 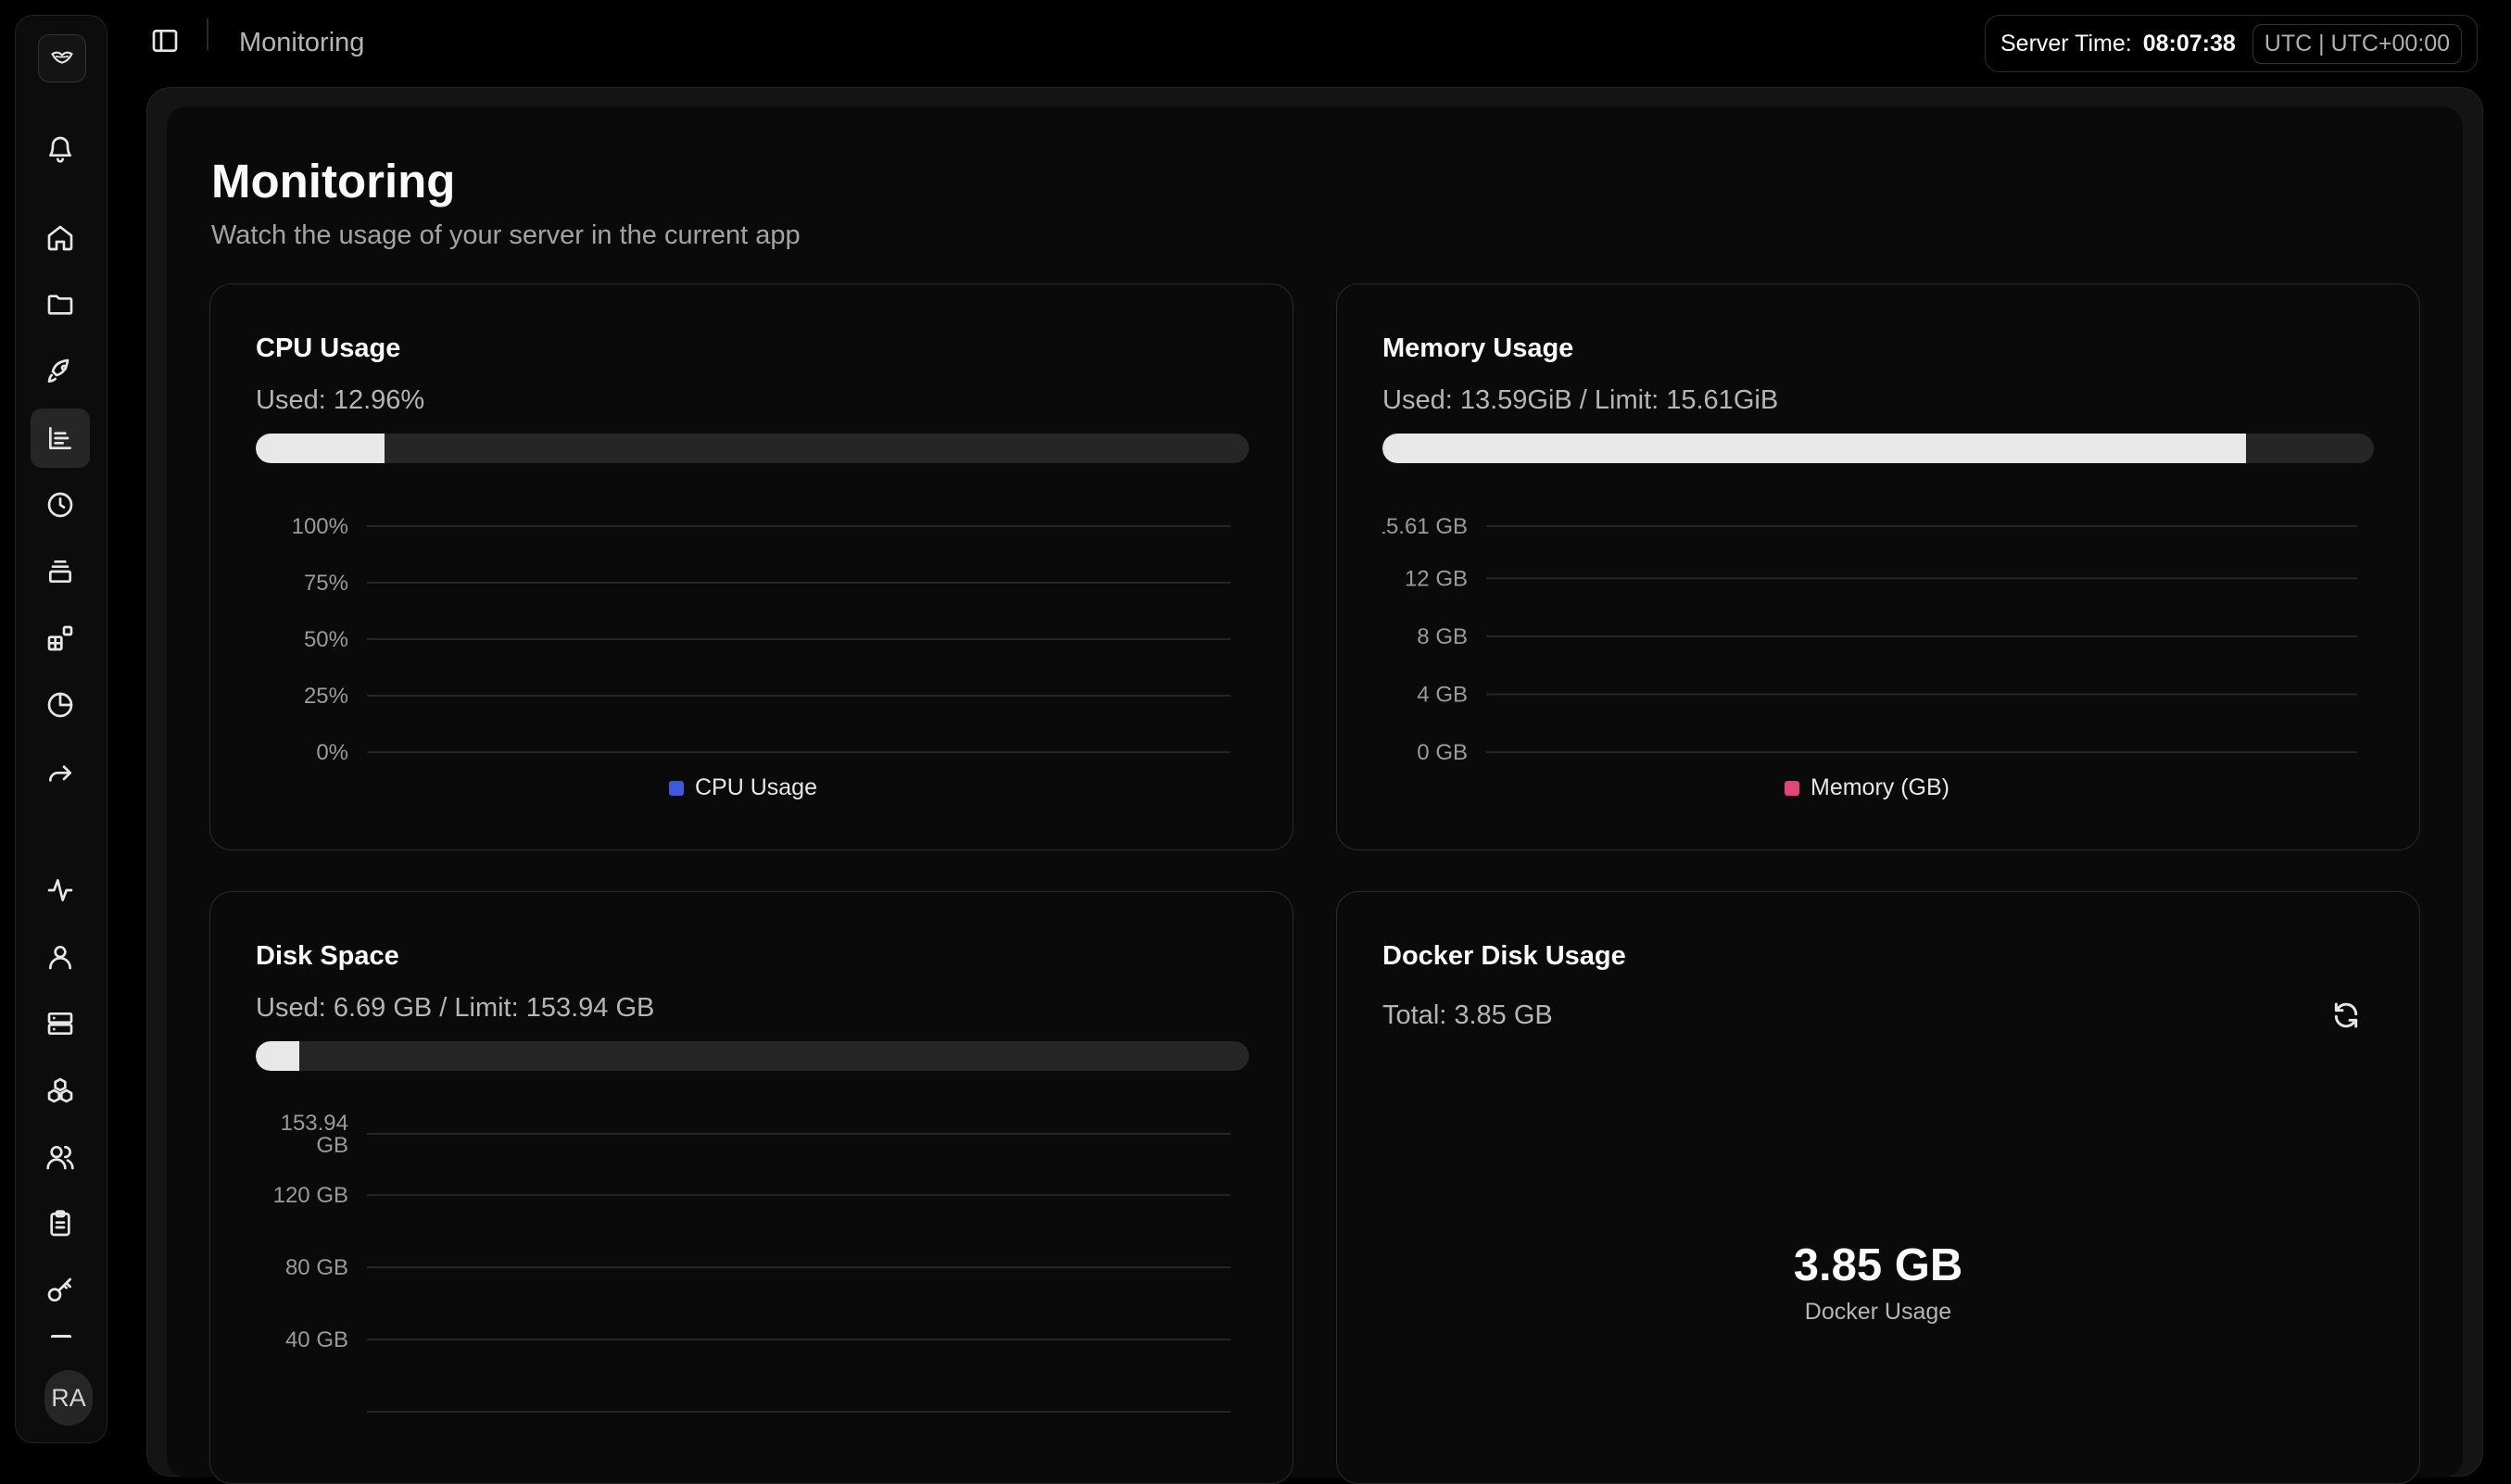 I want to click on memory-progress-bar, so click(x=1878, y=449).